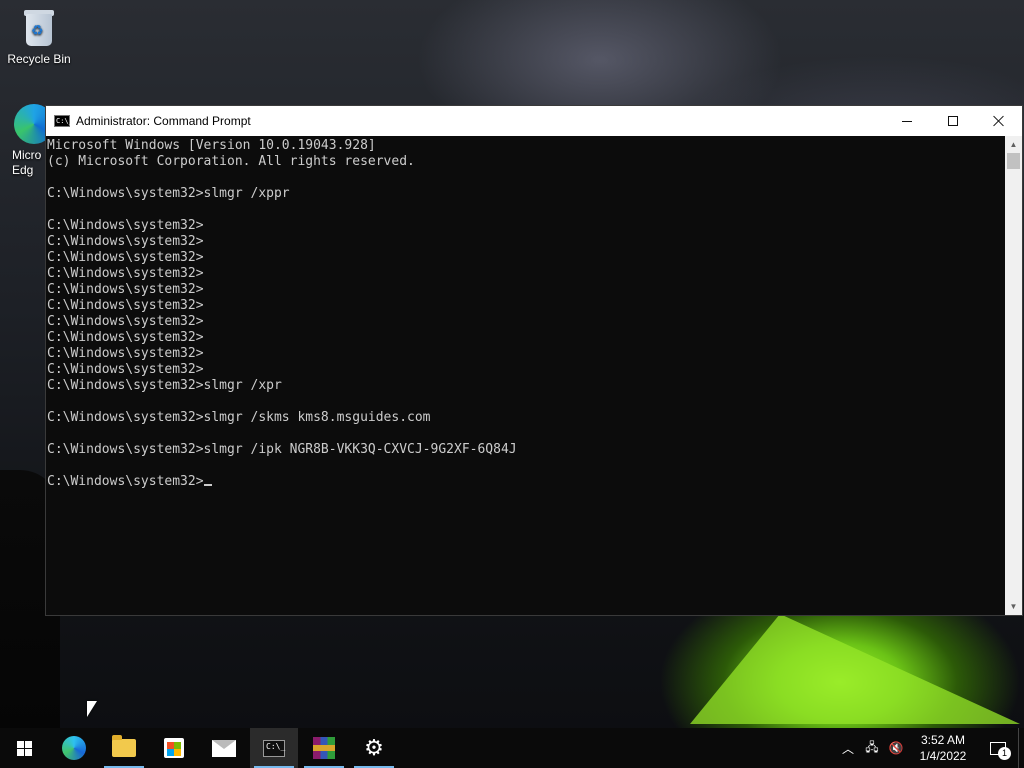  I want to click on taskbar-edge, so click(74, 748).